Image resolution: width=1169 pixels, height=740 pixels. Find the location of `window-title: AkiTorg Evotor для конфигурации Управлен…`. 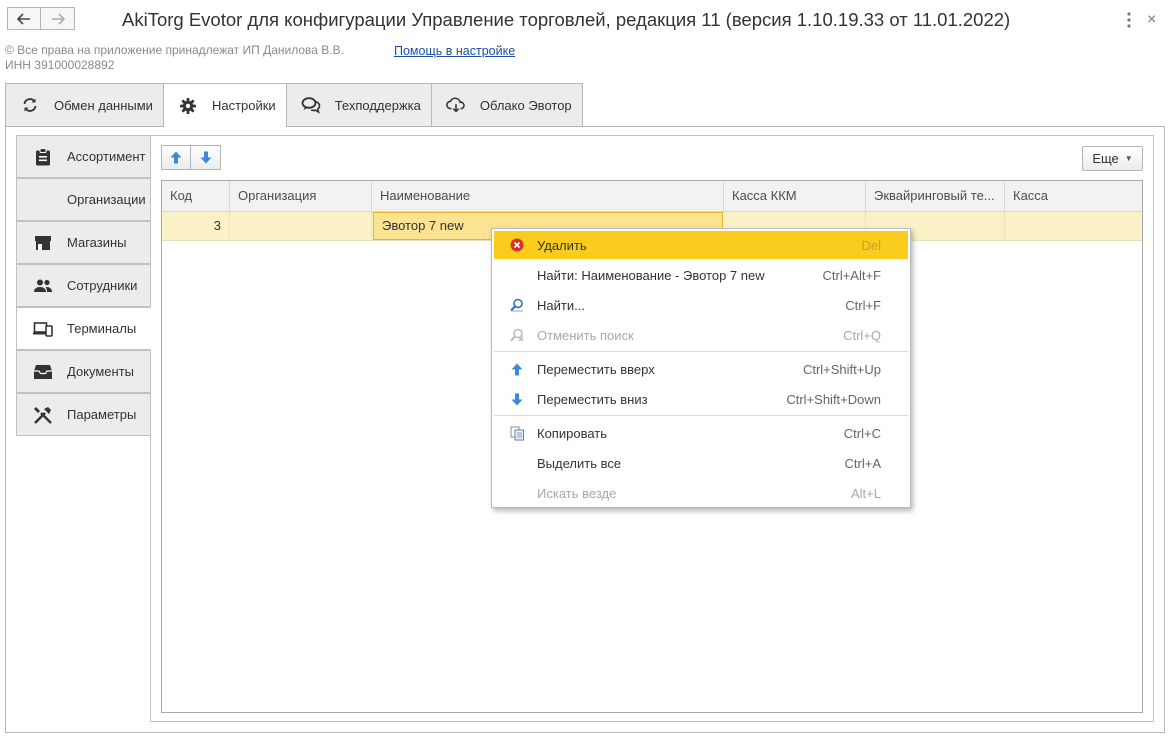

window-title: AkiTorg Evotor для конфигурации Управлен… is located at coordinates (566, 19).